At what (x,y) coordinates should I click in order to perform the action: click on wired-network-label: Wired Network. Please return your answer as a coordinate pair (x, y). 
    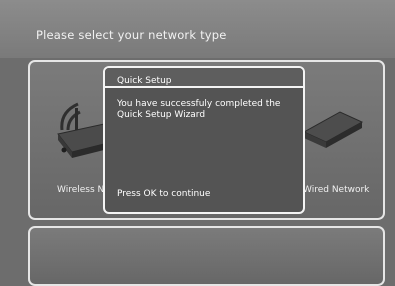
    Looking at the image, I should click on (336, 190).